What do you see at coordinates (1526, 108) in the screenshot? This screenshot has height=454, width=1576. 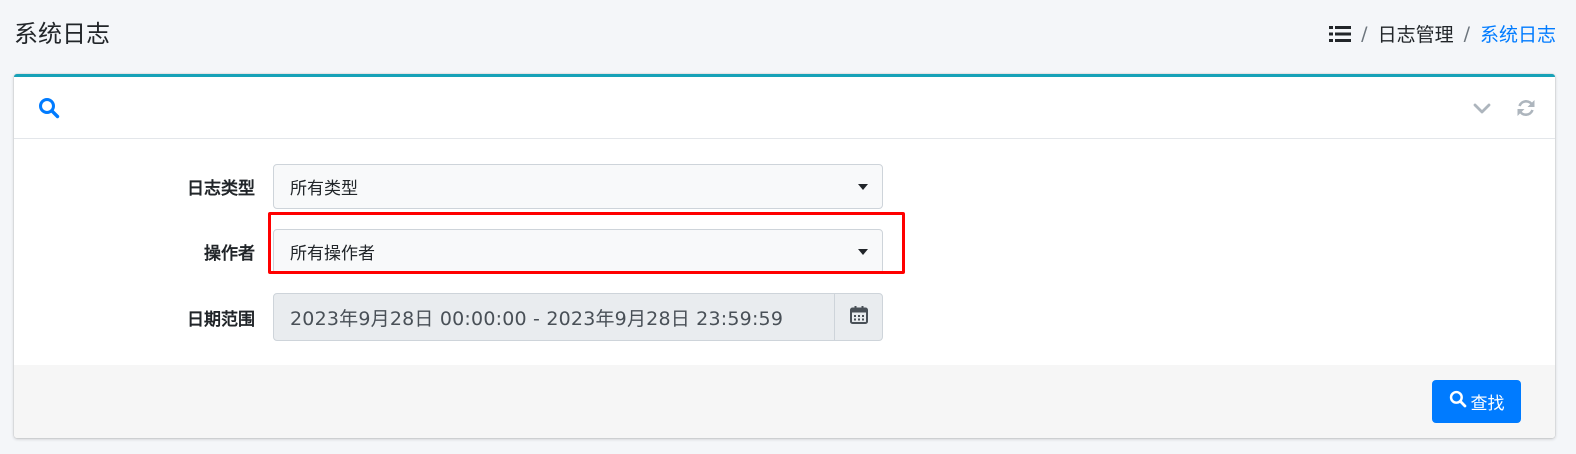 I see `refresh-icon` at bounding box center [1526, 108].